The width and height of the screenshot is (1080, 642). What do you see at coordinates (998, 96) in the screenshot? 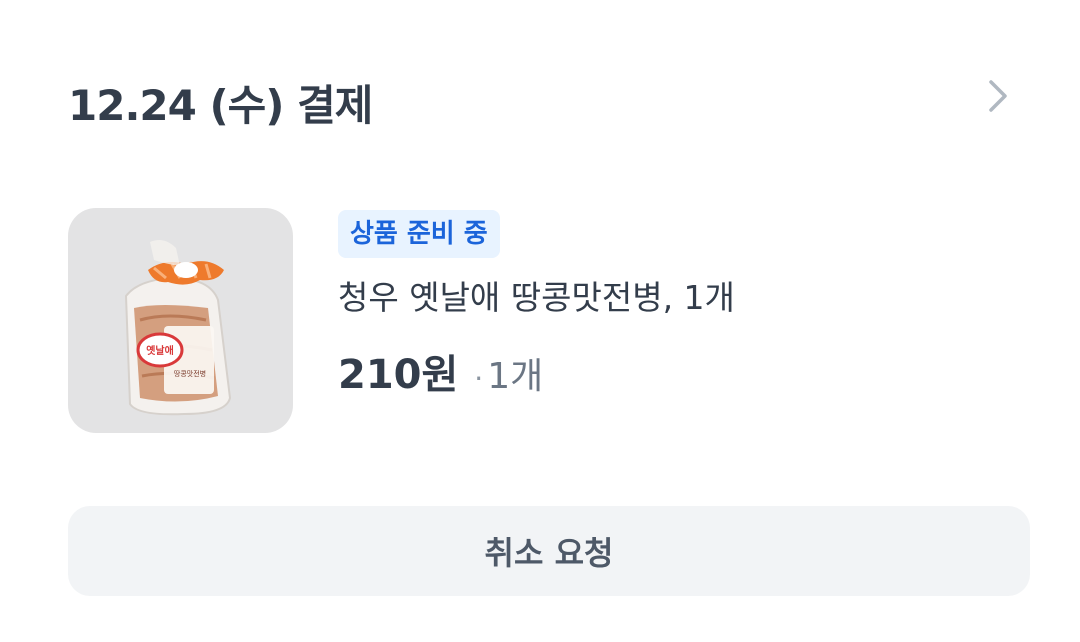
I see `chevron-right-icon` at bounding box center [998, 96].